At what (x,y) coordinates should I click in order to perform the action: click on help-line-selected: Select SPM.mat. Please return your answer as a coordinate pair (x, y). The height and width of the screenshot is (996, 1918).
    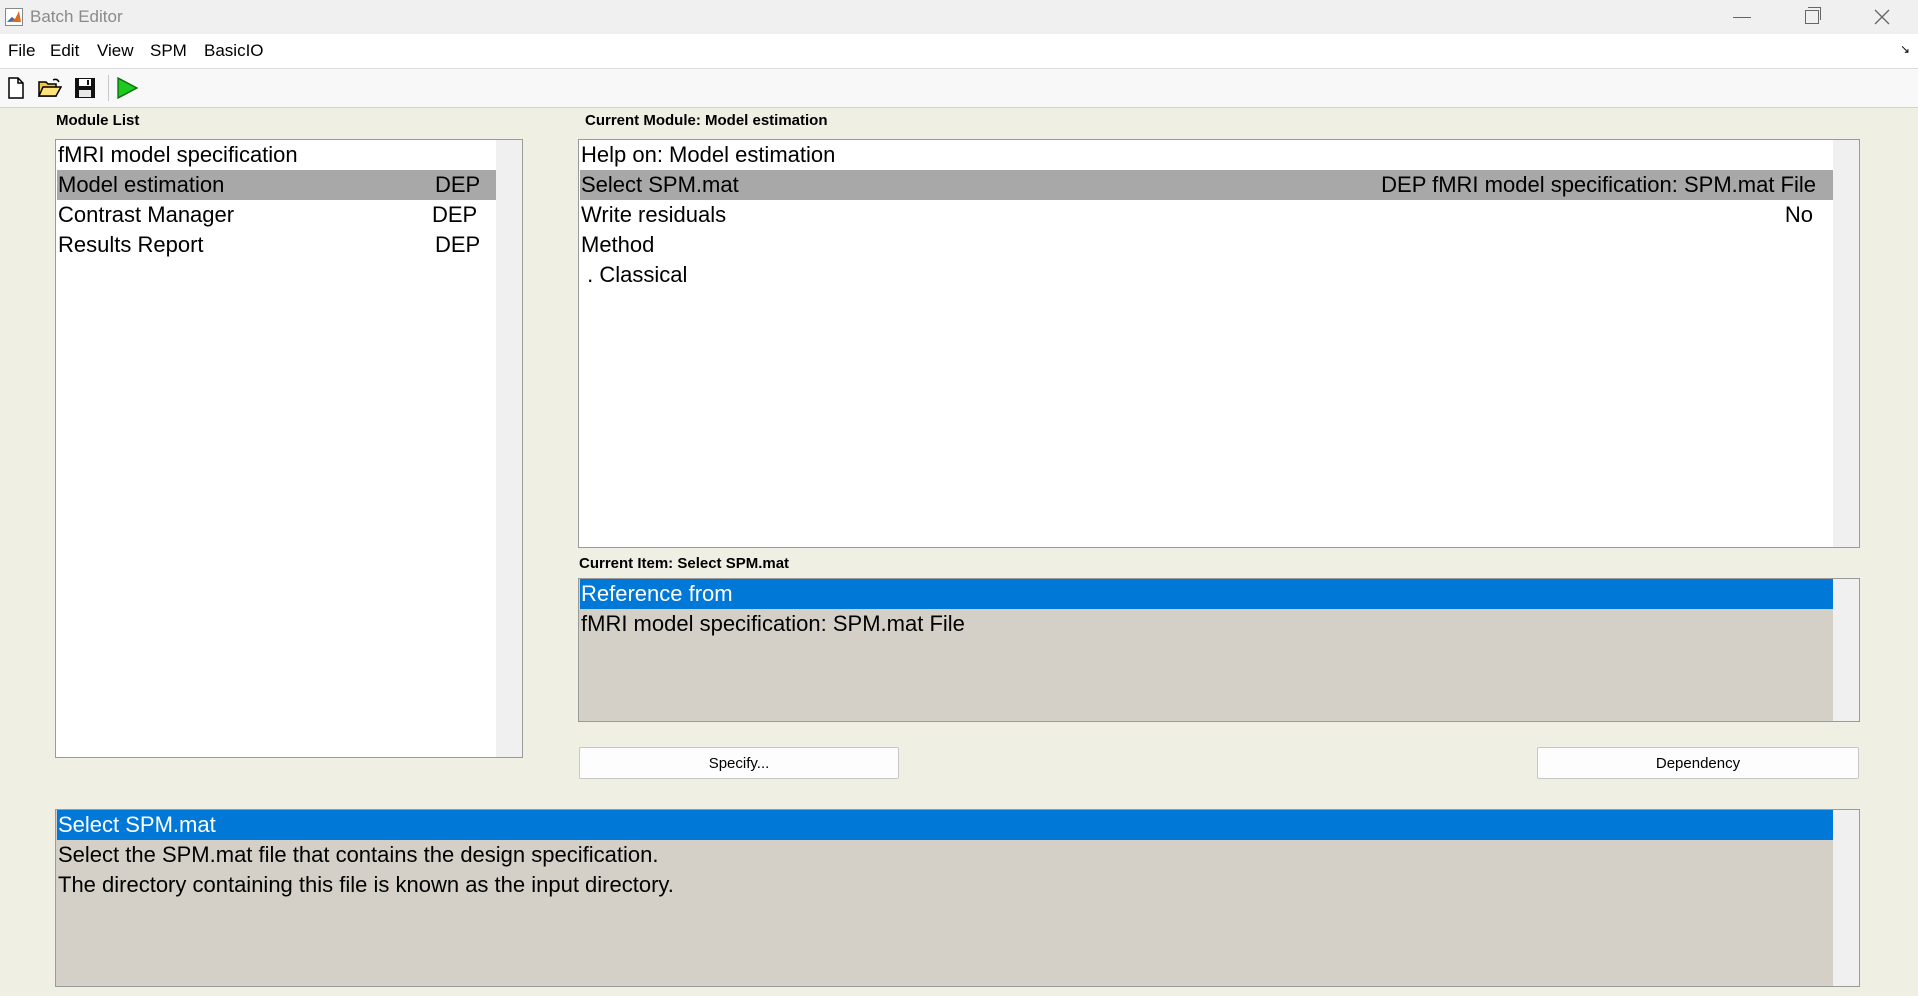
    Looking at the image, I should click on (945, 825).